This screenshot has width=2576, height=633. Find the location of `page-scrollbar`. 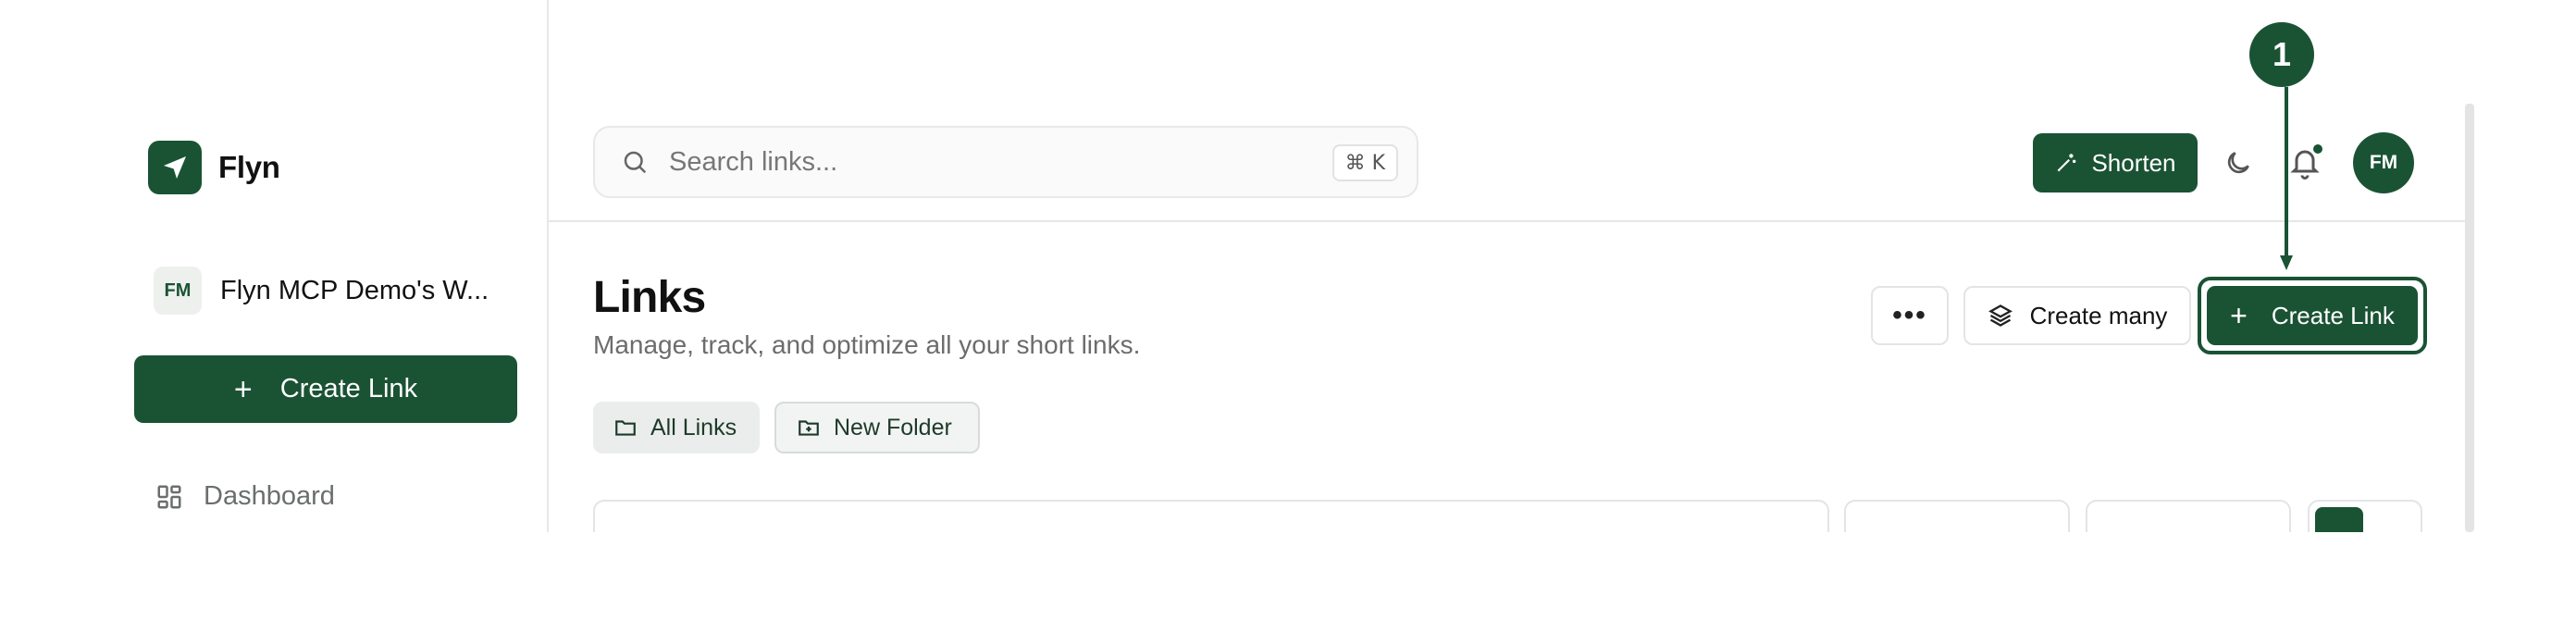

page-scrollbar is located at coordinates (2470, 318).